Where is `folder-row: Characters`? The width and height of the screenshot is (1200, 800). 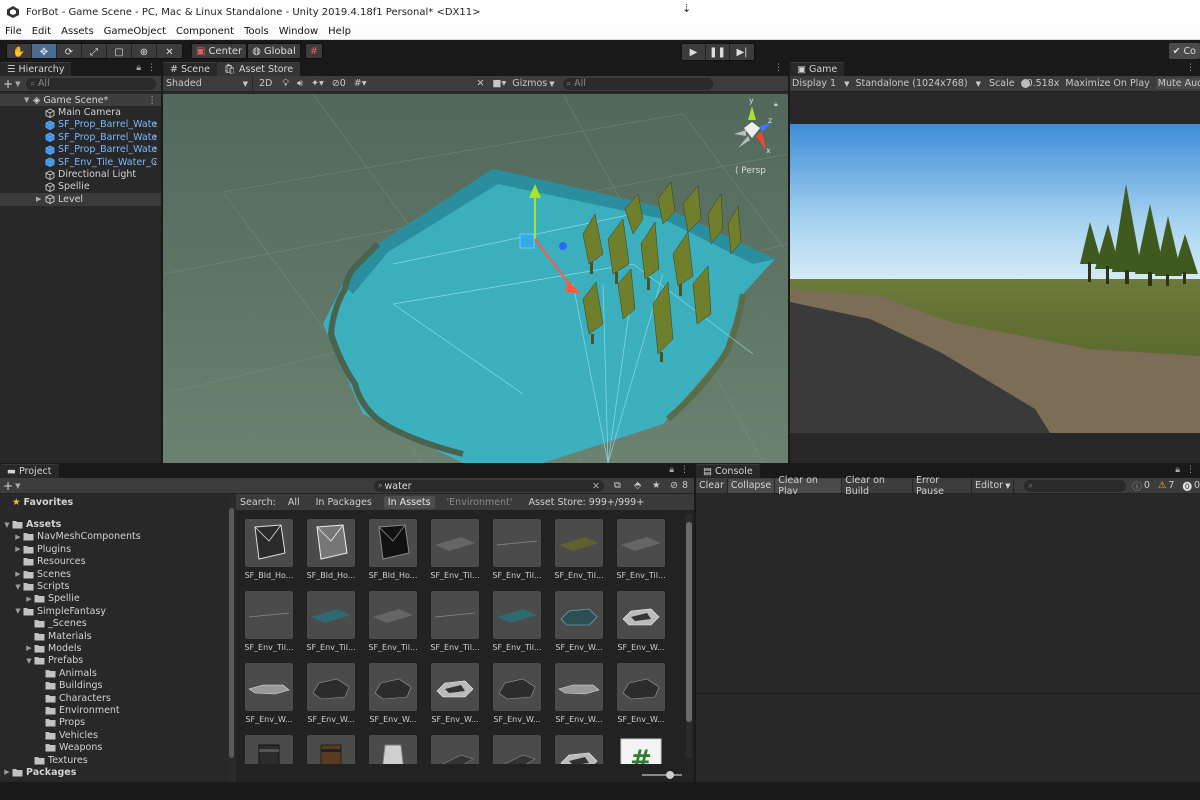
folder-row: Characters is located at coordinates (114, 698).